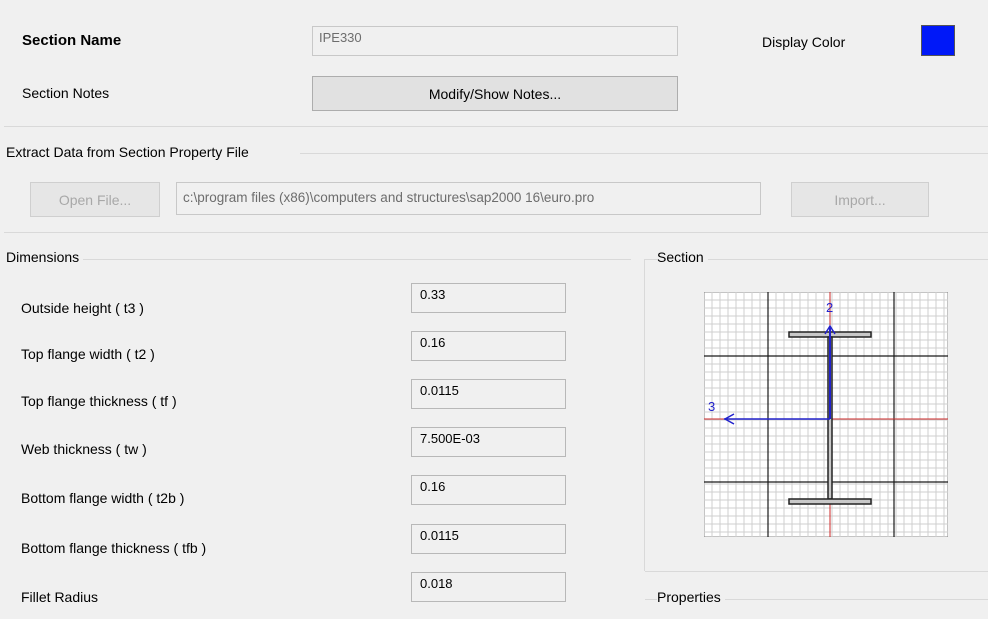 The image size is (988, 619). I want to click on display-color-swatch, so click(938, 40).